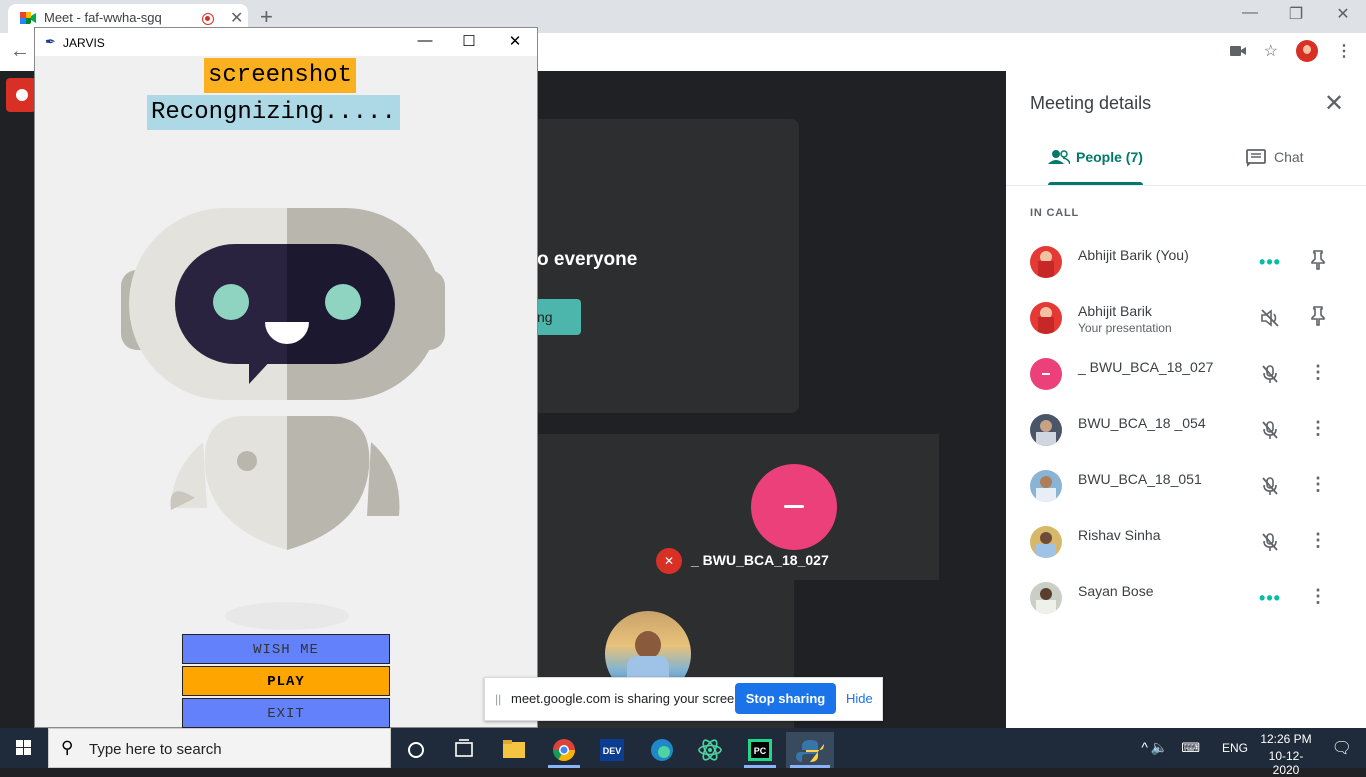 This screenshot has width=1366, height=777. Describe the element at coordinates (1146, 367) in the screenshot. I see `participant-name: _ BWU_BCA_18_027` at that location.